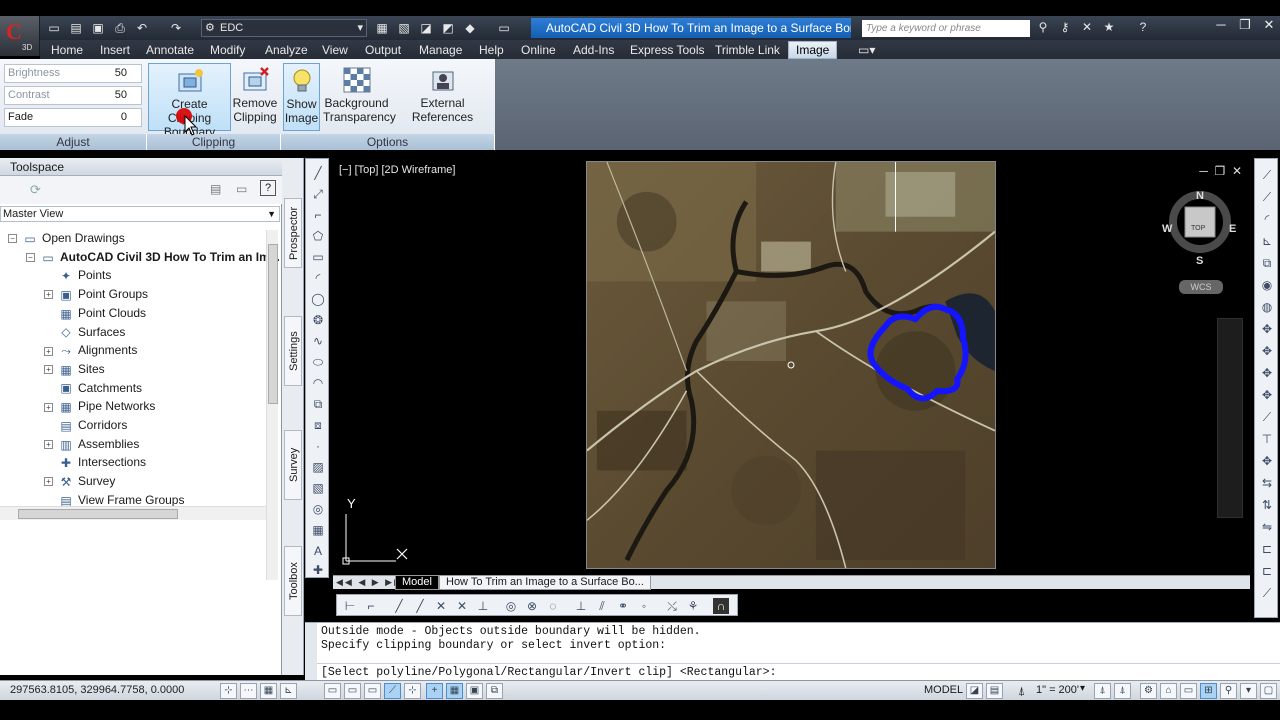  Describe the element at coordinates (318, 467) in the screenshot. I see `hatch-icon: ▨` at that location.